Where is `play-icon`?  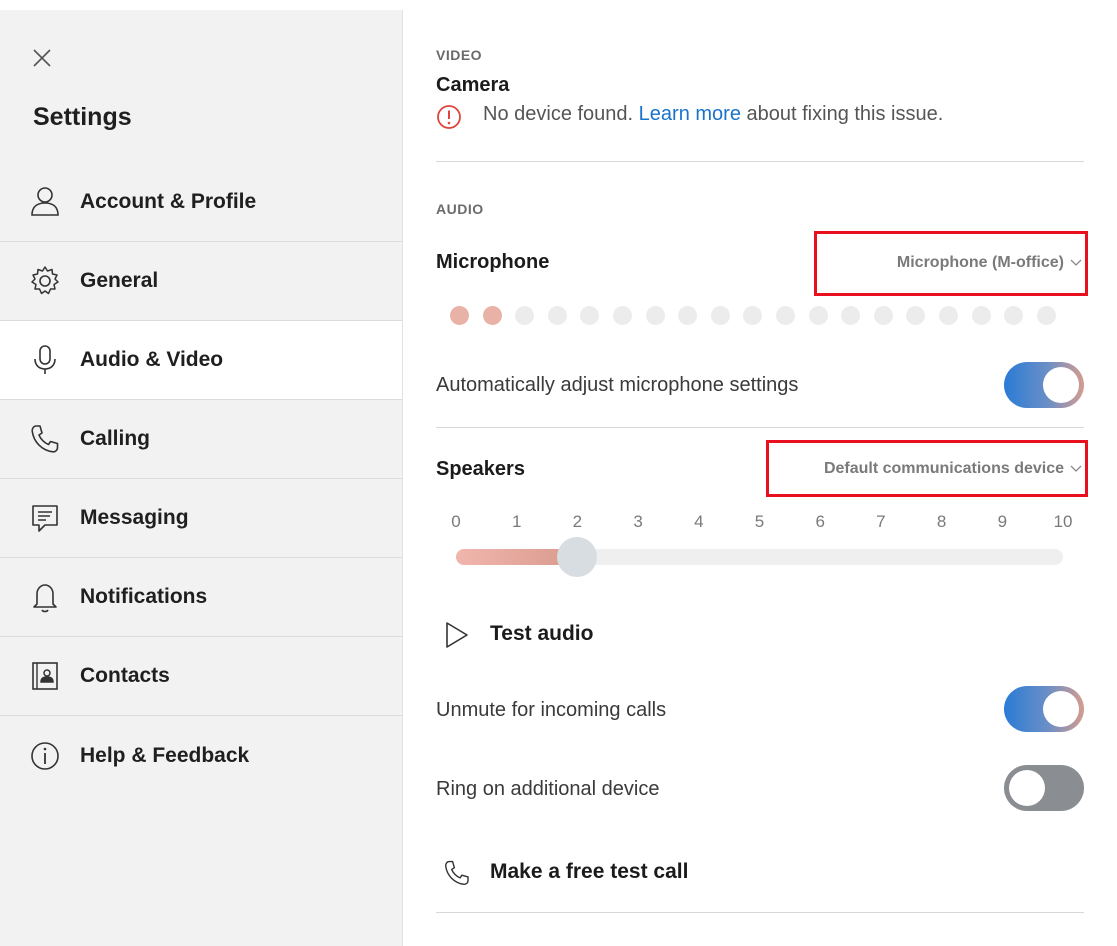 play-icon is located at coordinates (457, 635).